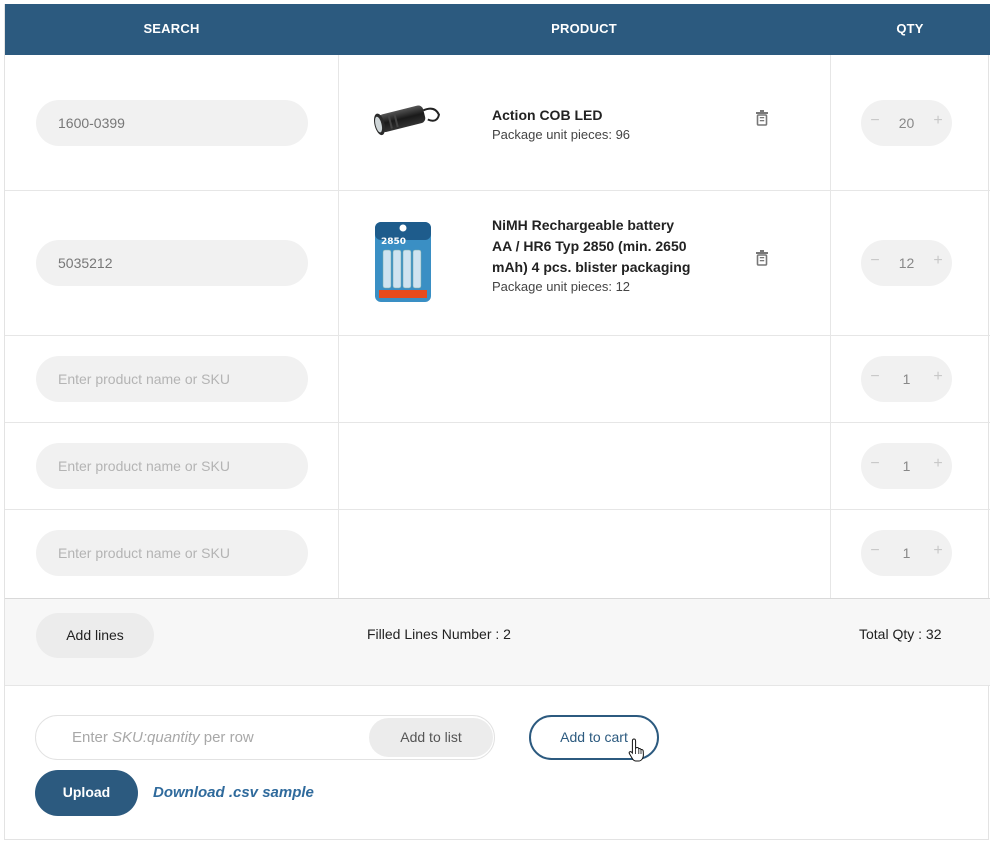 The width and height of the screenshot is (993, 845). I want to click on add-to-list-button: Add to list, so click(431, 737).